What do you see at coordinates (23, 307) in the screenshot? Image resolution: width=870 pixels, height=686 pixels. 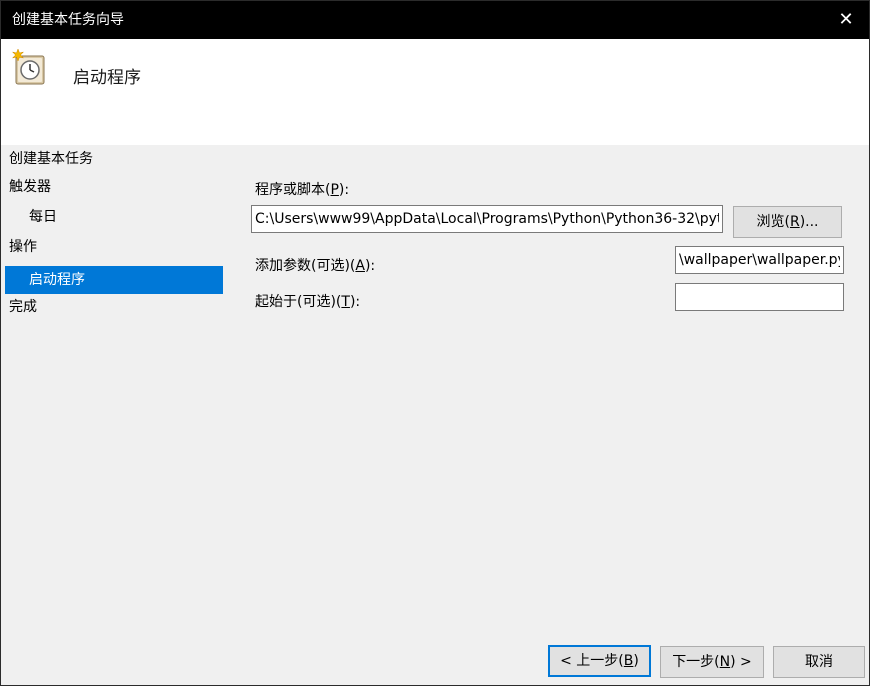 I see `sidebar-item-finish: 完成` at bounding box center [23, 307].